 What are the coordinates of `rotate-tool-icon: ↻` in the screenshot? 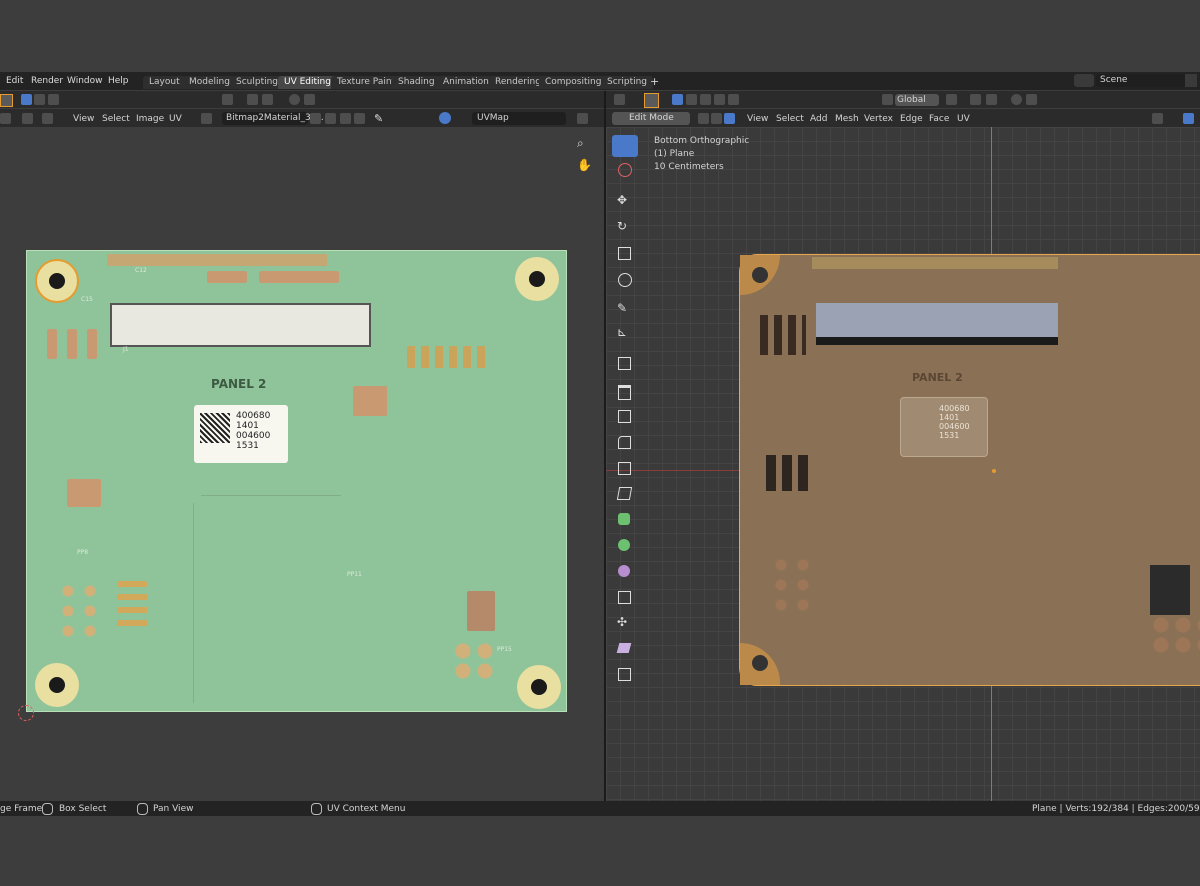 It's located at (622, 226).